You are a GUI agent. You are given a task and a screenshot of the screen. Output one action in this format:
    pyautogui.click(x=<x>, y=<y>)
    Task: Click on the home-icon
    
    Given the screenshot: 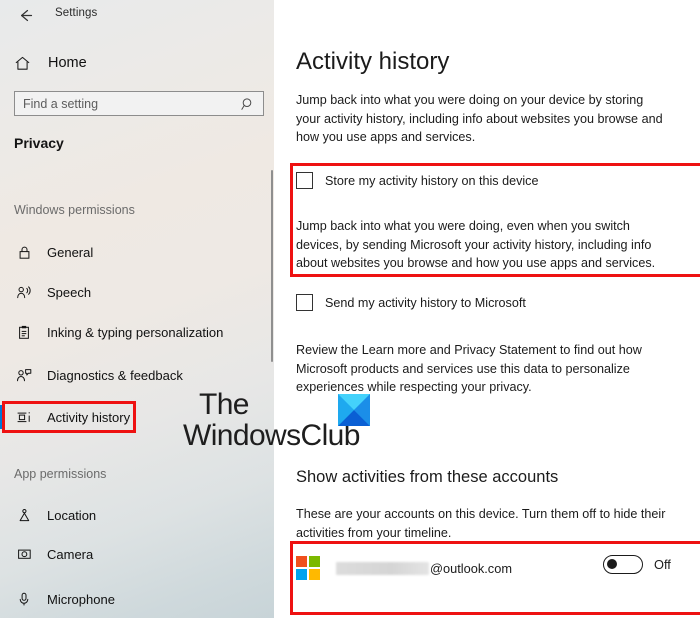 What is the action you would take?
    pyautogui.click(x=24, y=63)
    